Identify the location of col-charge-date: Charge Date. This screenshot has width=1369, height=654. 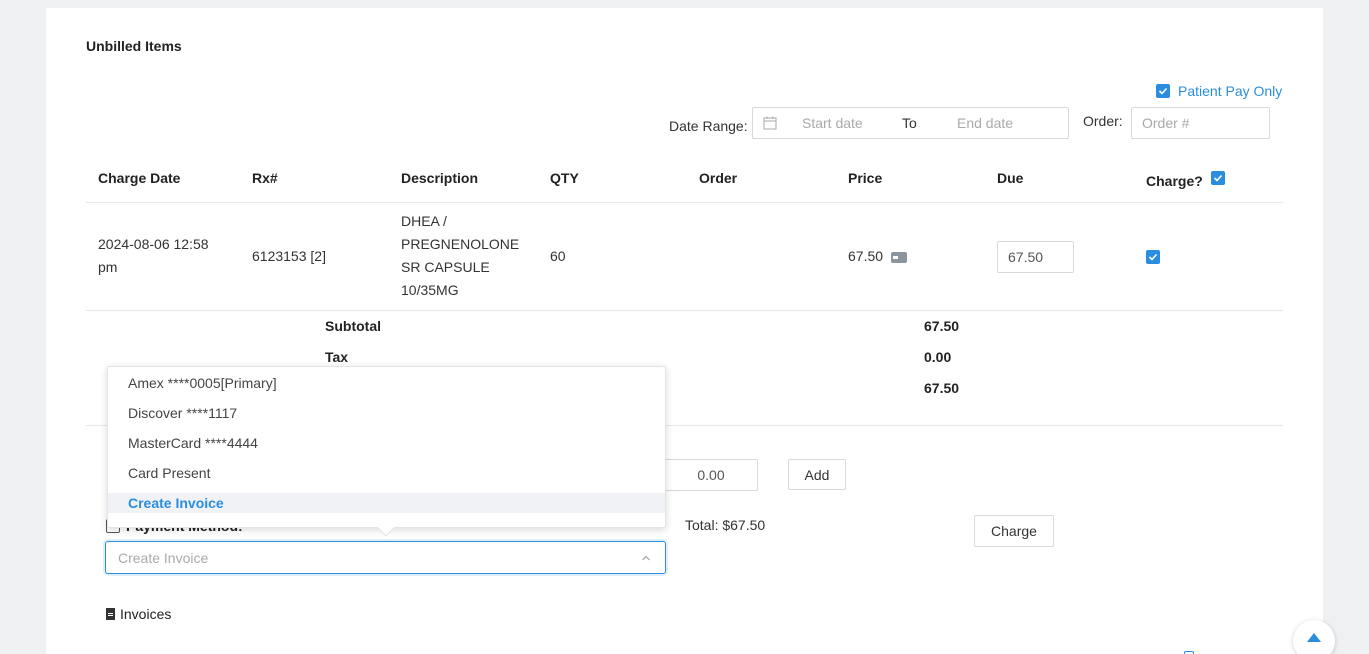
(139, 178).